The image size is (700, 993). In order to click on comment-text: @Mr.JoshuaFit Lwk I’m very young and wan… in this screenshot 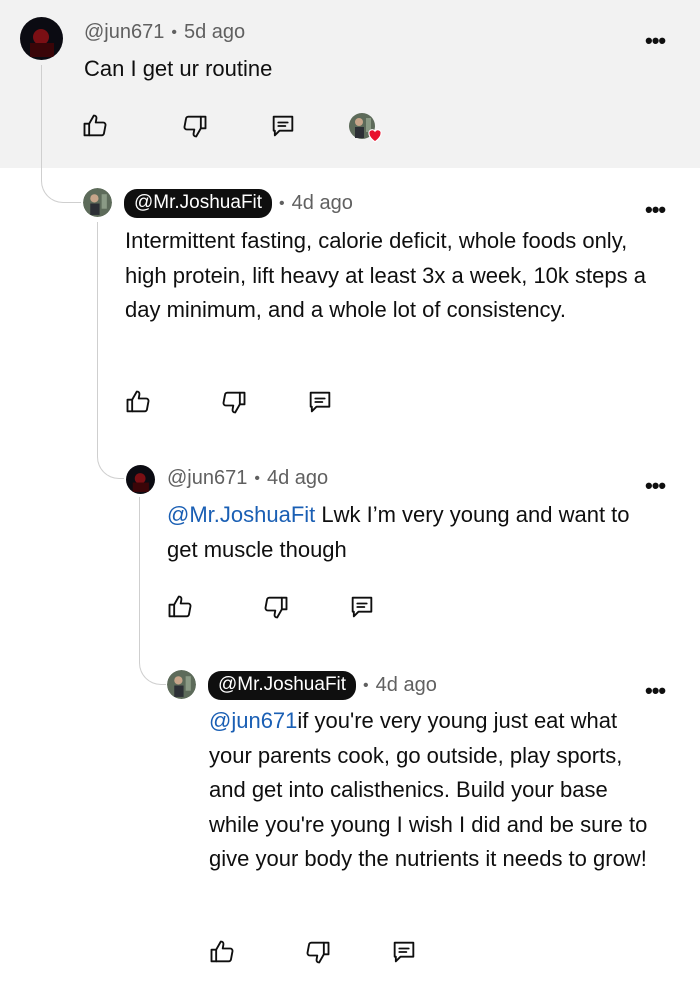, I will do `click(407, 532)`.